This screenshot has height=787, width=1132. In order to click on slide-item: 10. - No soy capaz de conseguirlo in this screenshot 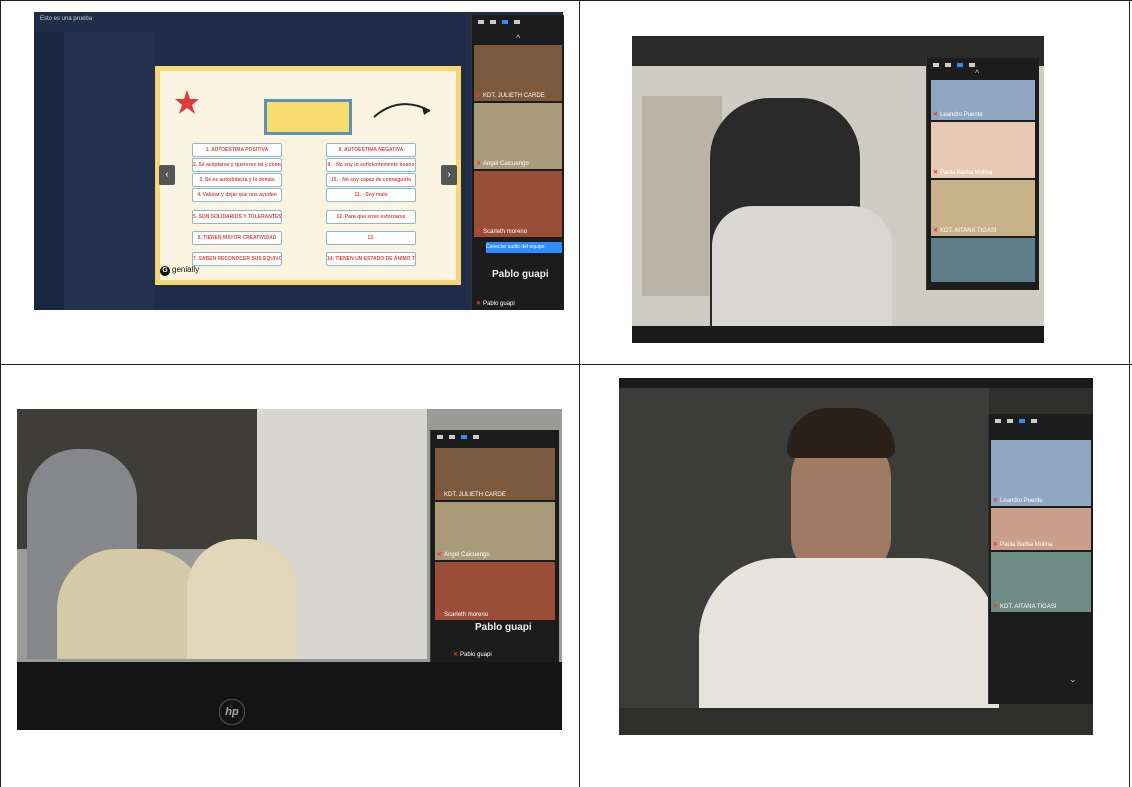, I will do `click(371, 180)`.